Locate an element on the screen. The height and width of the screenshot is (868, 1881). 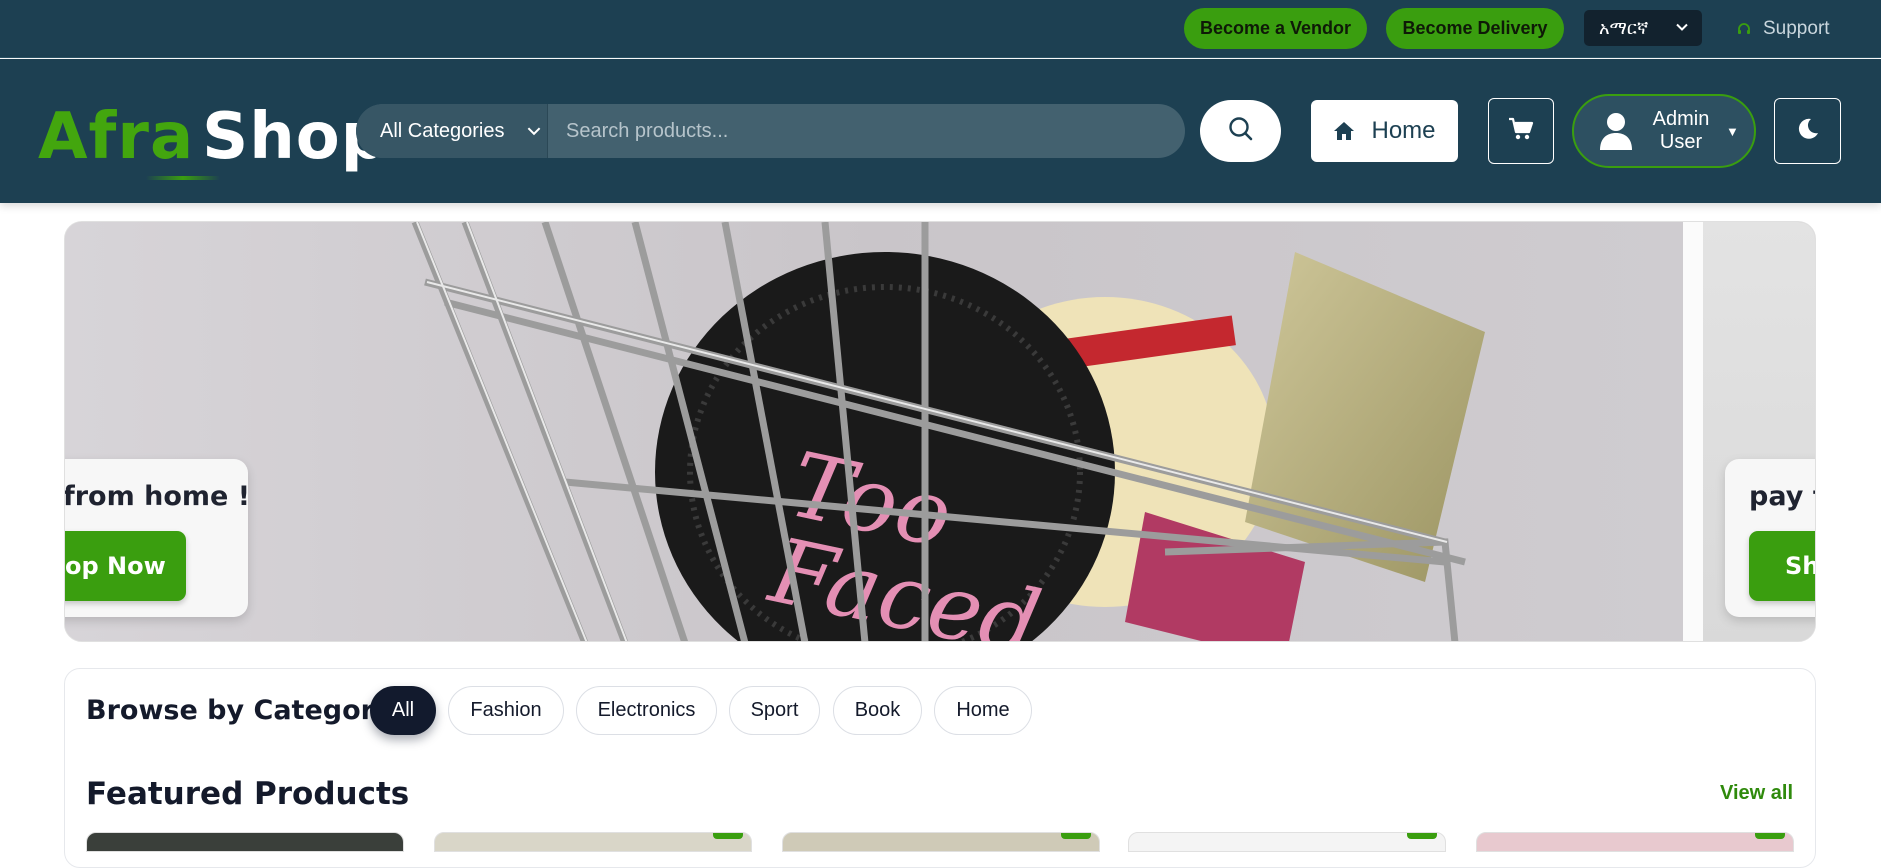
caret-down-icon: ▼ is located at coordinates (1732, 131).